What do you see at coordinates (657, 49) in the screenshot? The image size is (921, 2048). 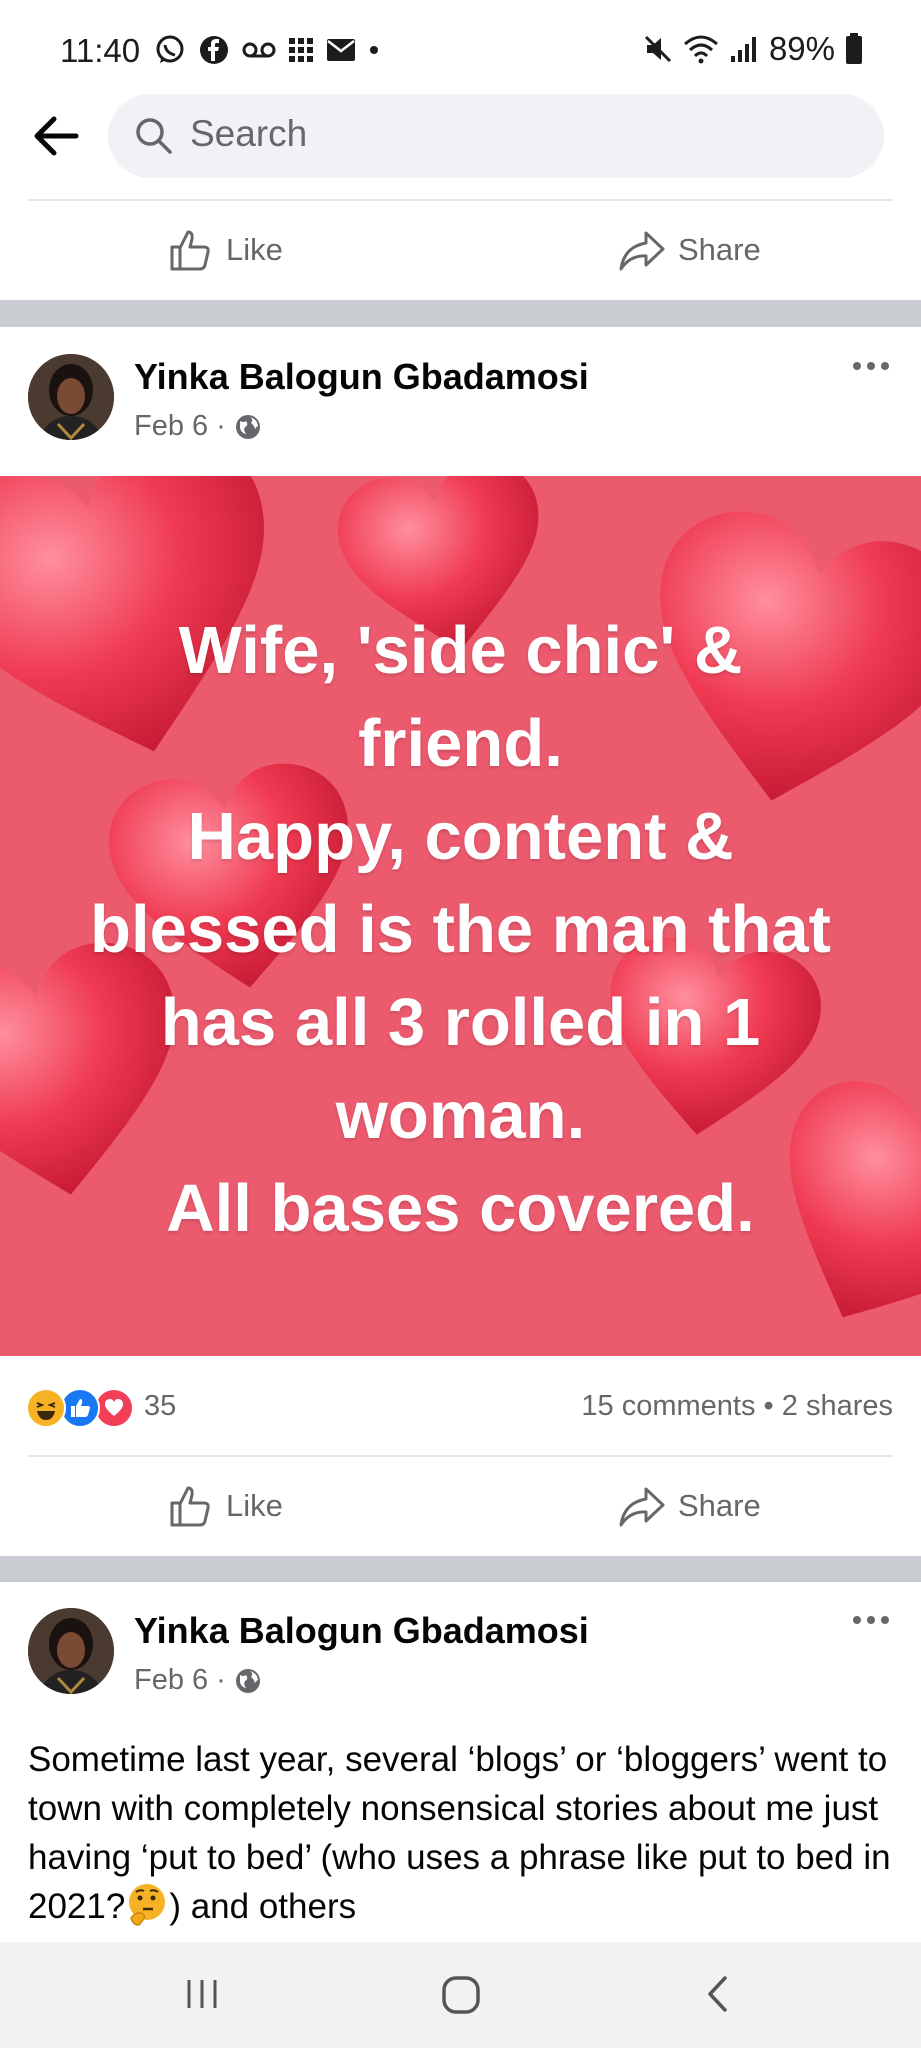 I see `mute-icon` at bounding box center [657, 49].